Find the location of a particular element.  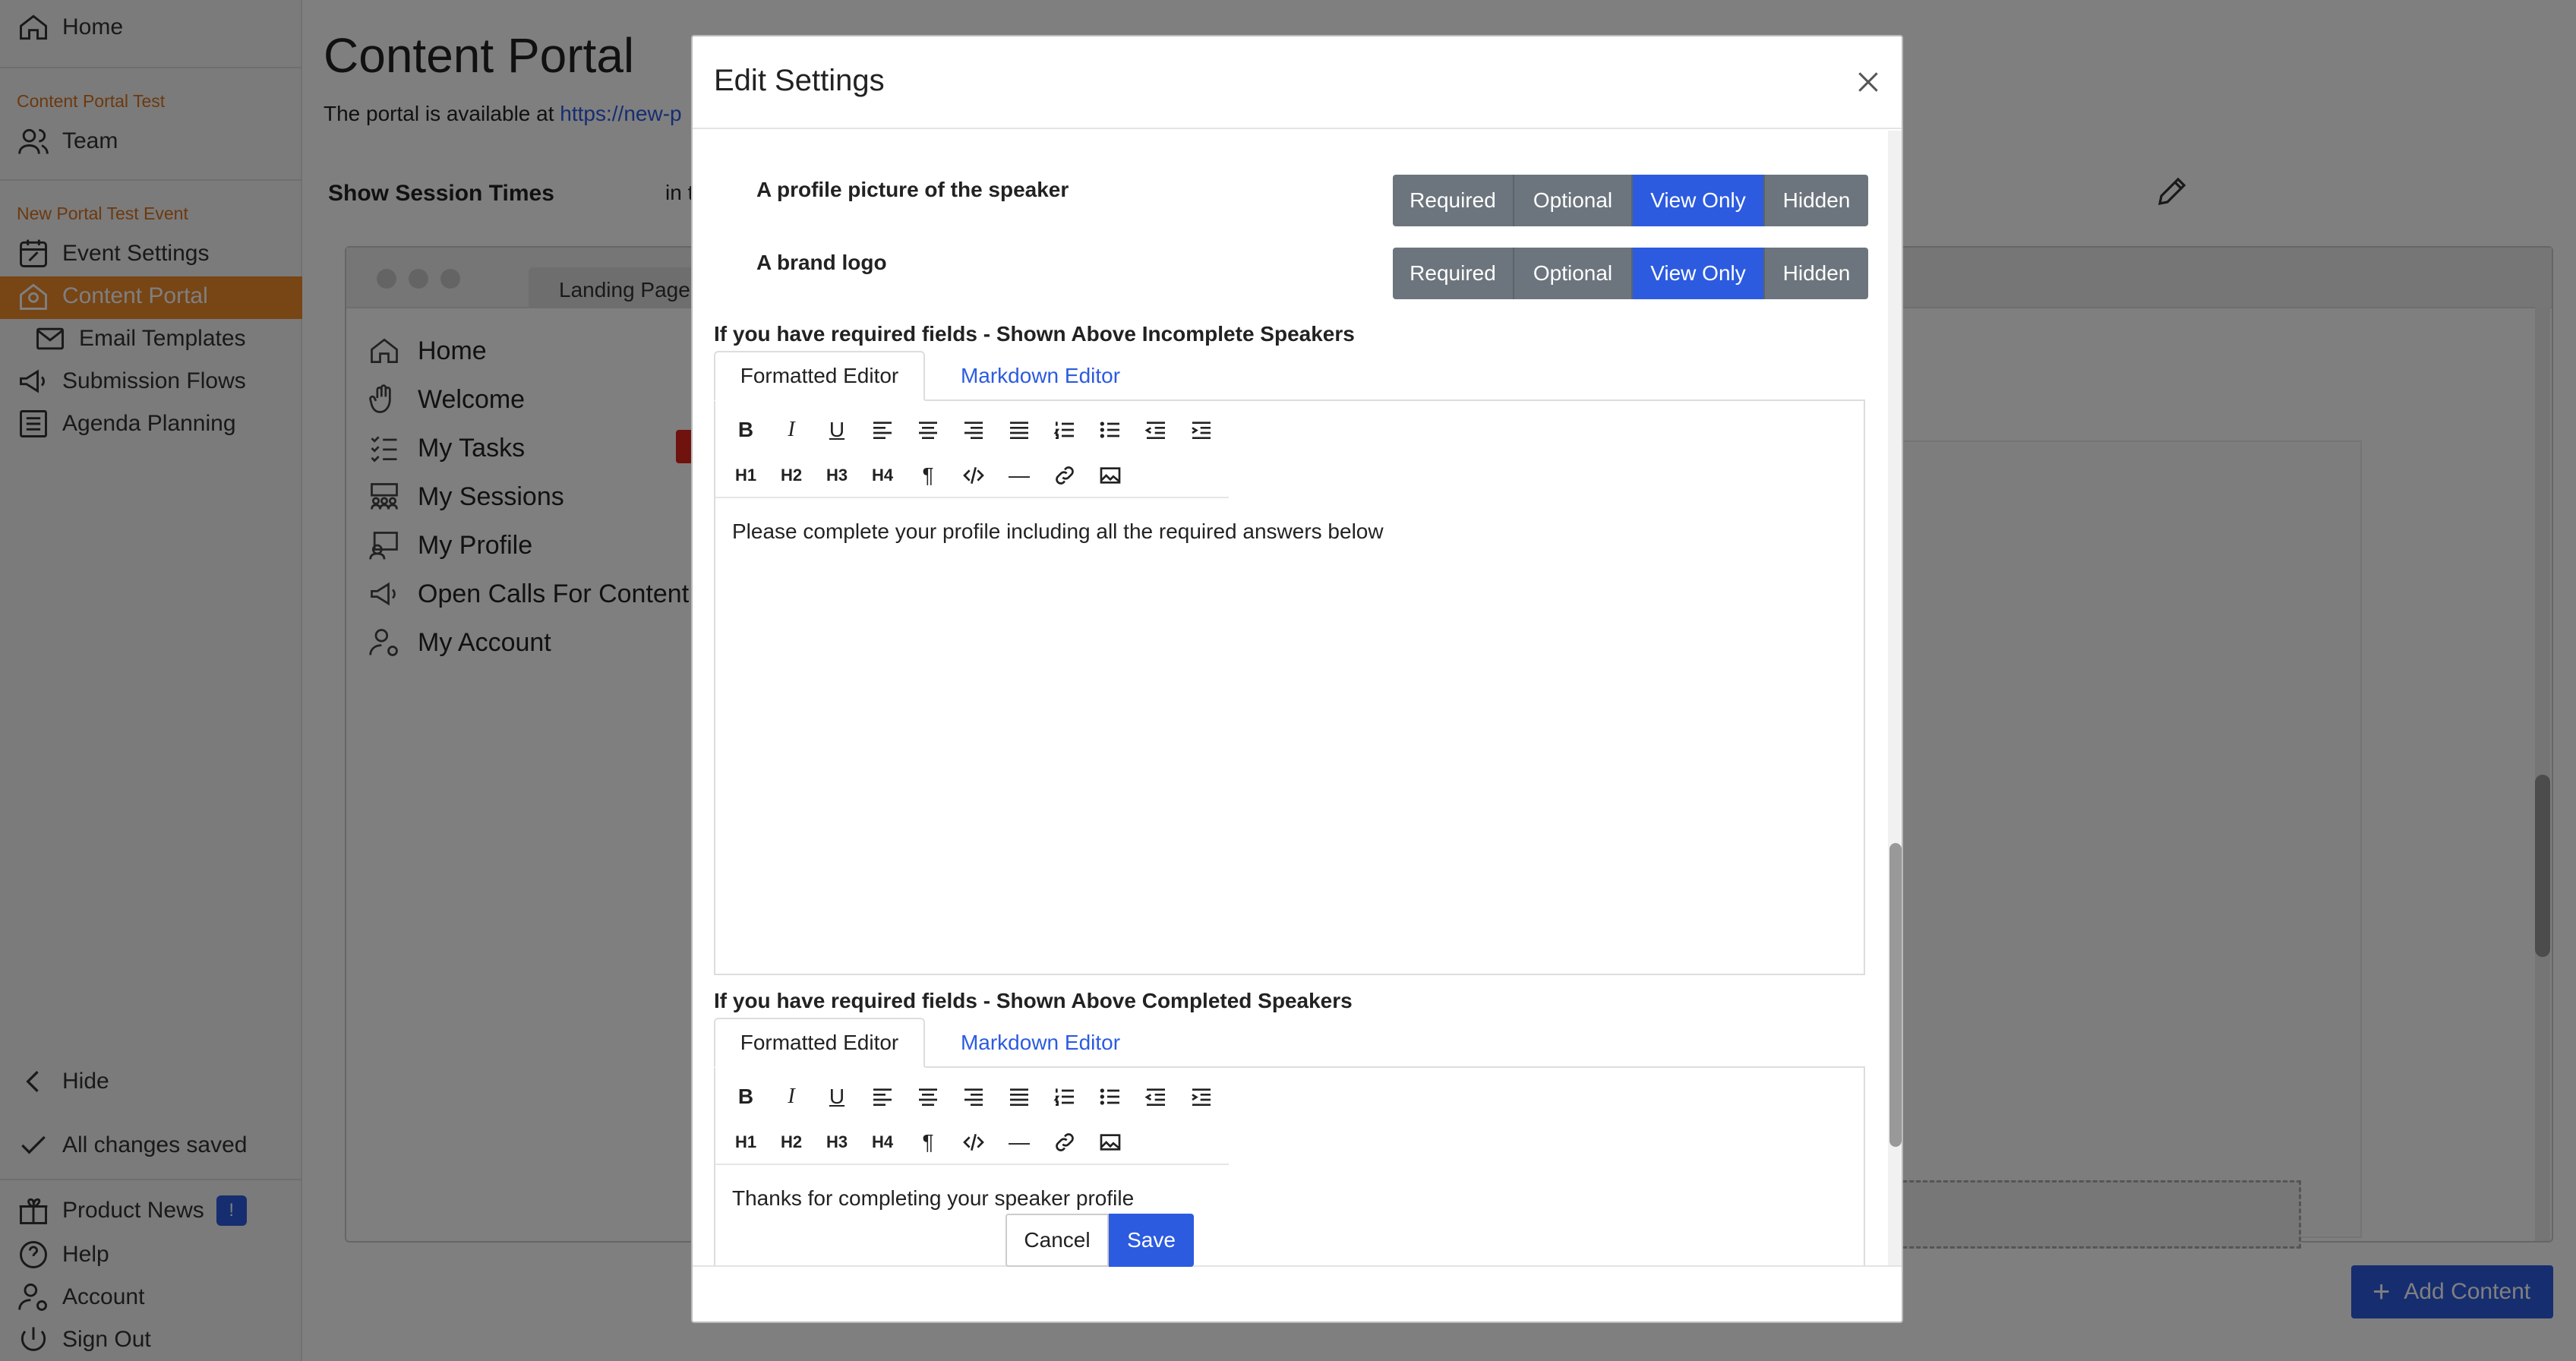

segmented-control-brand-logo: Required Optional View Only Hidden is located at coordinates (1631, 273).